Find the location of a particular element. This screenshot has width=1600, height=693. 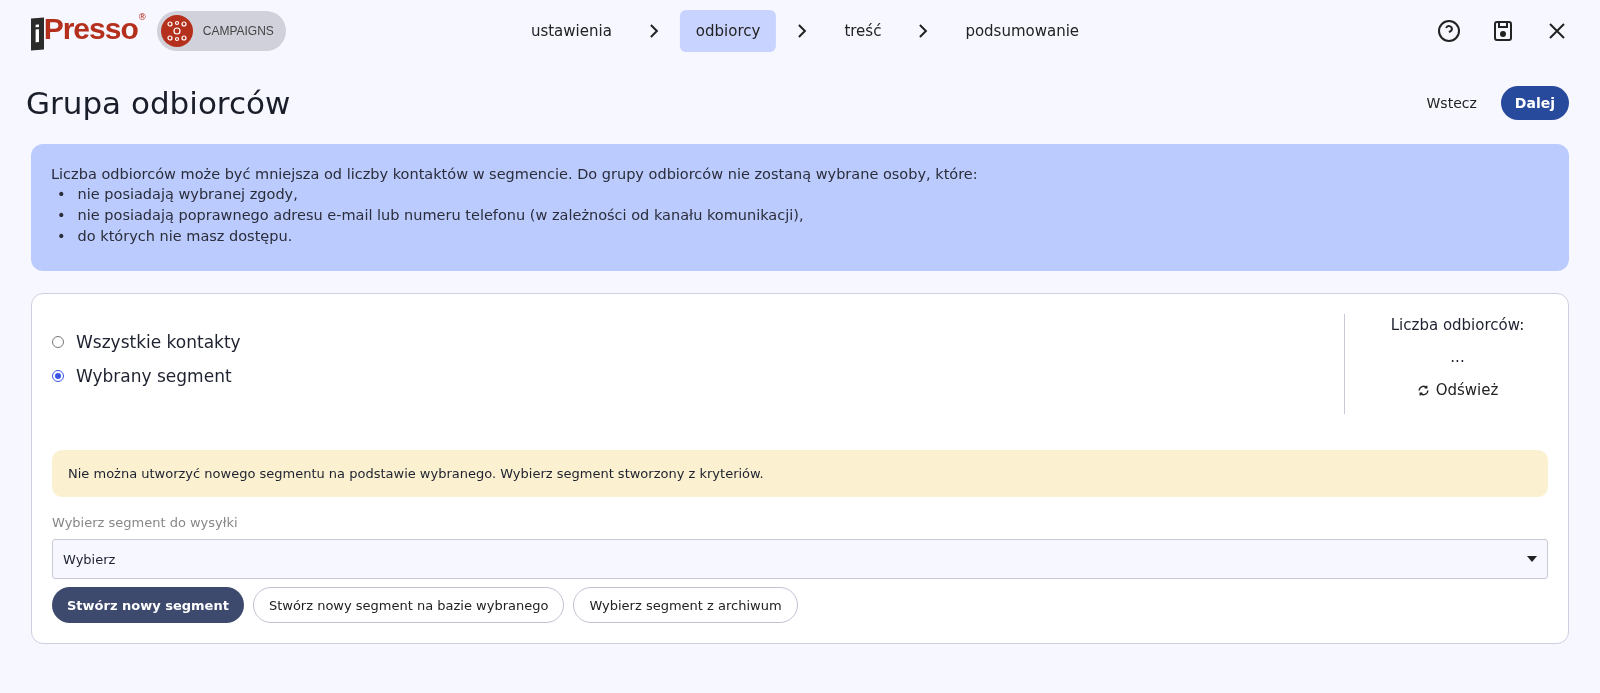

info-item: nie posiadają wybranej zgody, is located at coordinates (187, 194).